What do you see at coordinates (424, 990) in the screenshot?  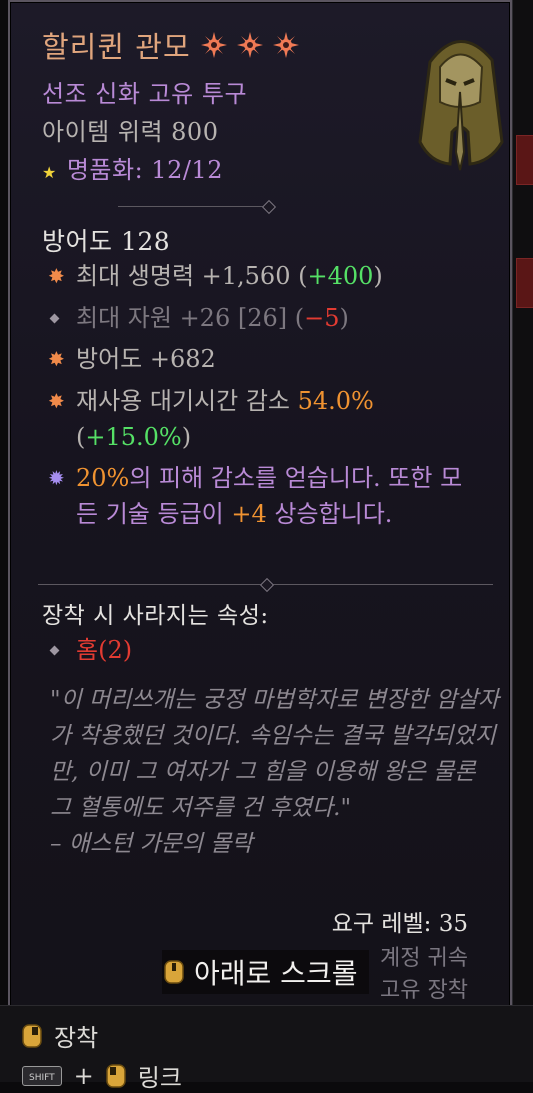 I see `unique-equipped: 고유 장착` at bounding box center [424, 990].